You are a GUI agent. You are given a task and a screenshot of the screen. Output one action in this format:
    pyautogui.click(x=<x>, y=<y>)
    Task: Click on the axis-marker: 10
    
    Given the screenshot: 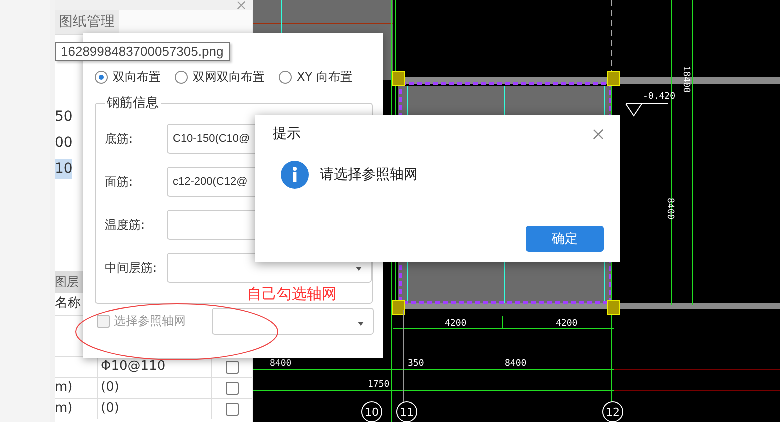 What is the action you would take?
    pyautogui.click(x=372, y=412)
    